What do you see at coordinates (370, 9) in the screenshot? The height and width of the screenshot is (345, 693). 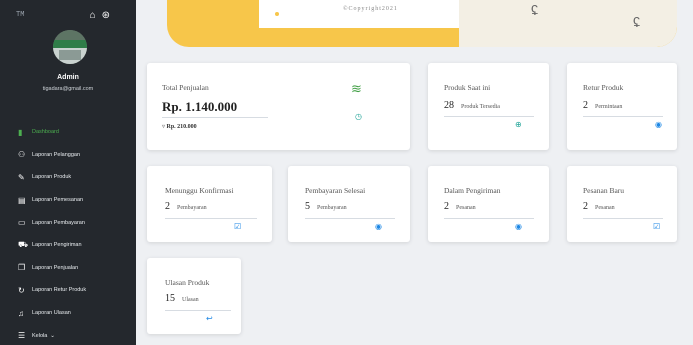 I see `copyright-text: ©Copyright2021` at bounding box center [370, 9].